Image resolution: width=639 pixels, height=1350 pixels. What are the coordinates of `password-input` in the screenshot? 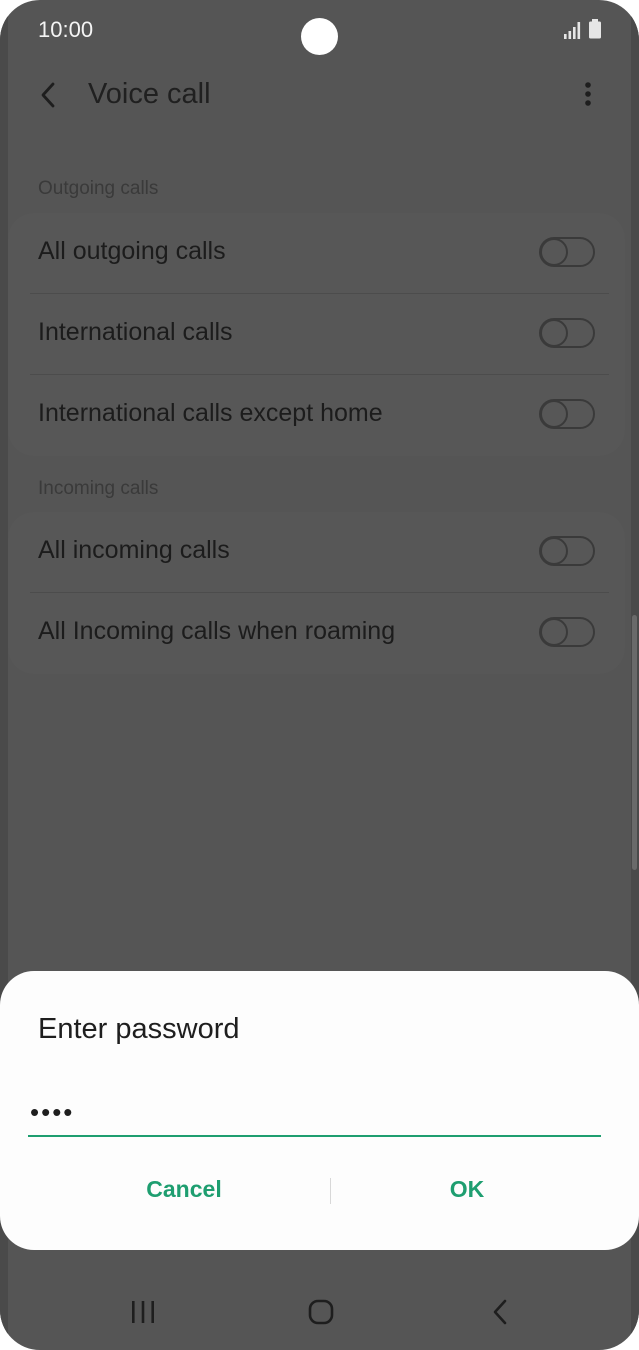 It's located at (314, 1113).